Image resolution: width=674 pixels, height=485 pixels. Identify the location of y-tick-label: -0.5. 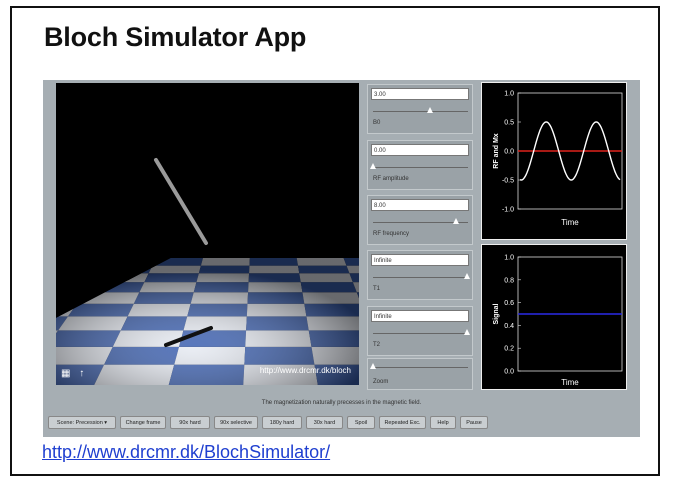
(508, 181).